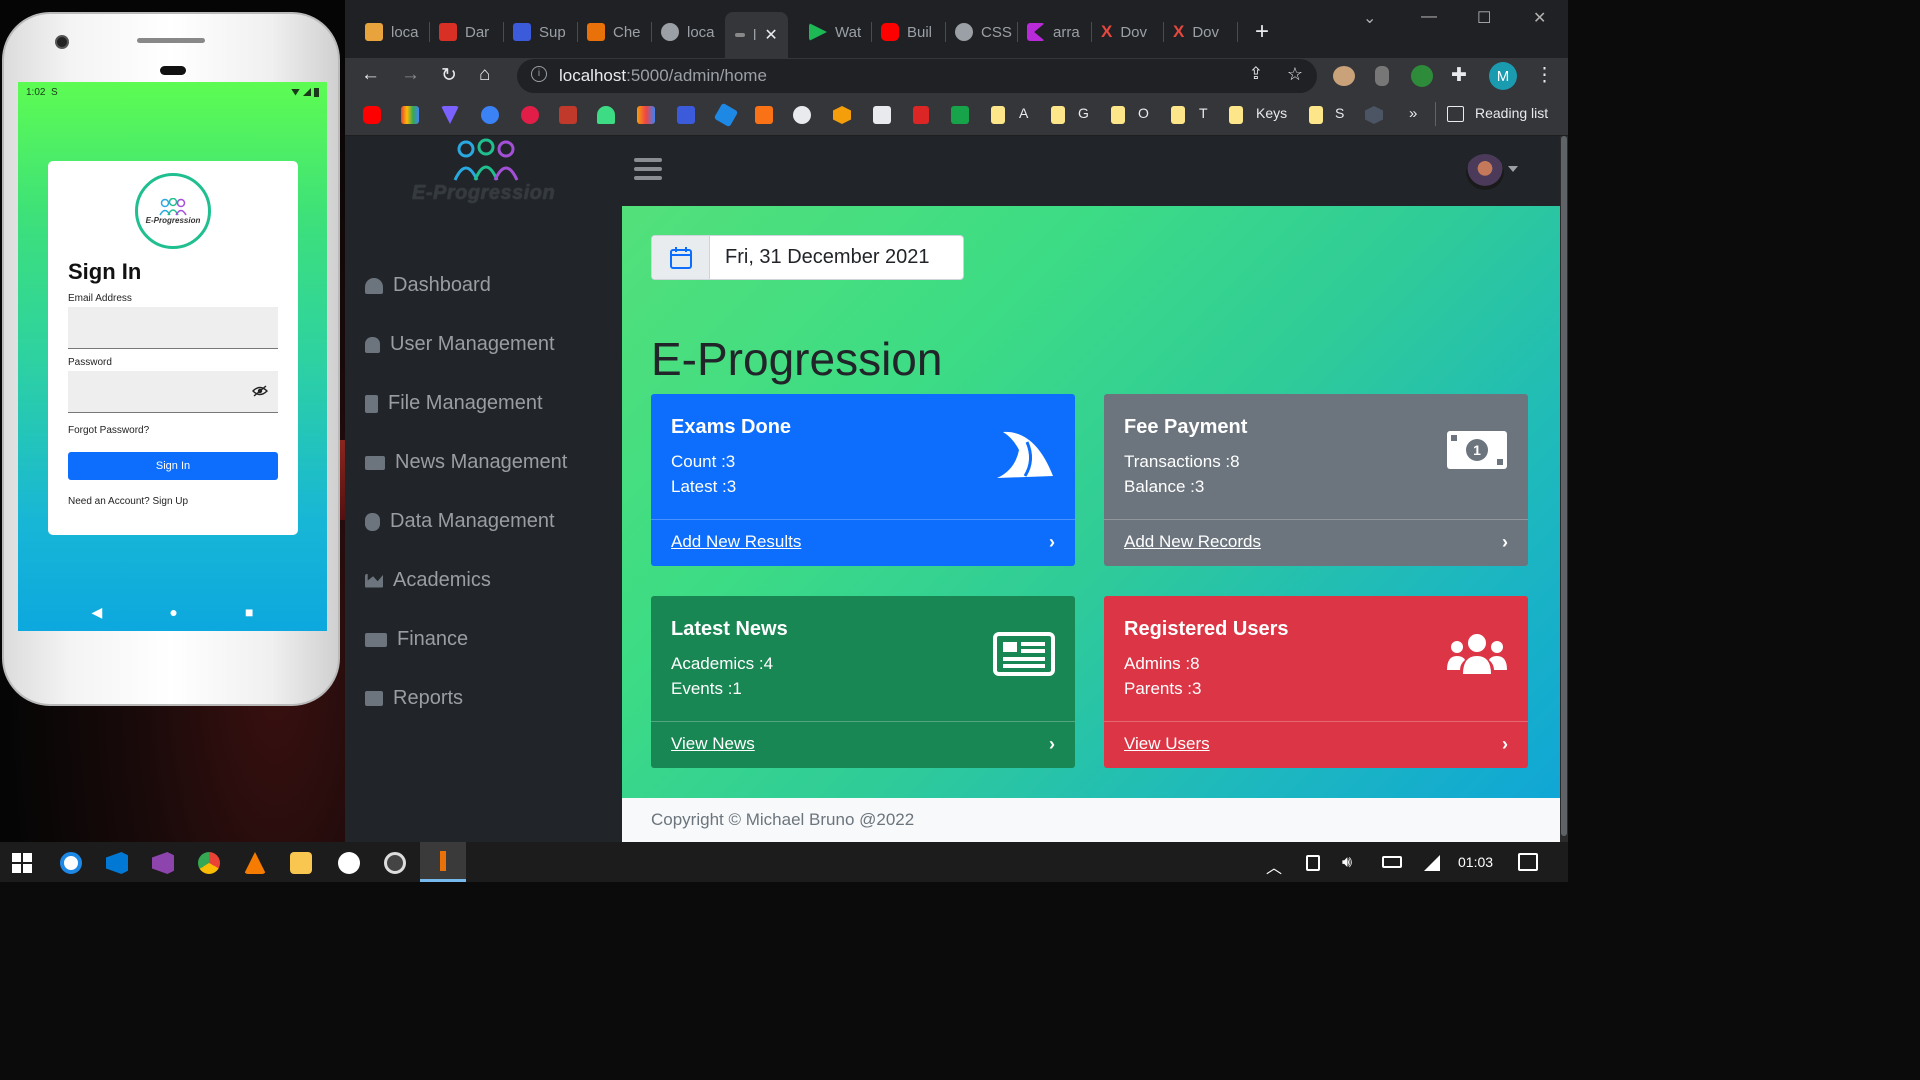  Describe the element at coordinates (756, 35) in the screenshot. I see `browser-tab-active: l ✕` at that location.